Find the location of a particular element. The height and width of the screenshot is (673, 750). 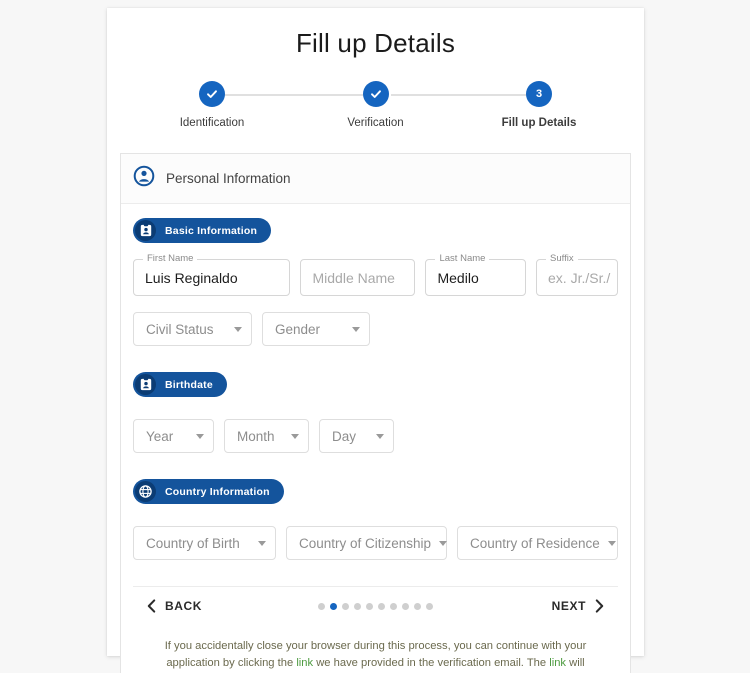

section-badge-label: Country Information is located at coordinates (217, 491).